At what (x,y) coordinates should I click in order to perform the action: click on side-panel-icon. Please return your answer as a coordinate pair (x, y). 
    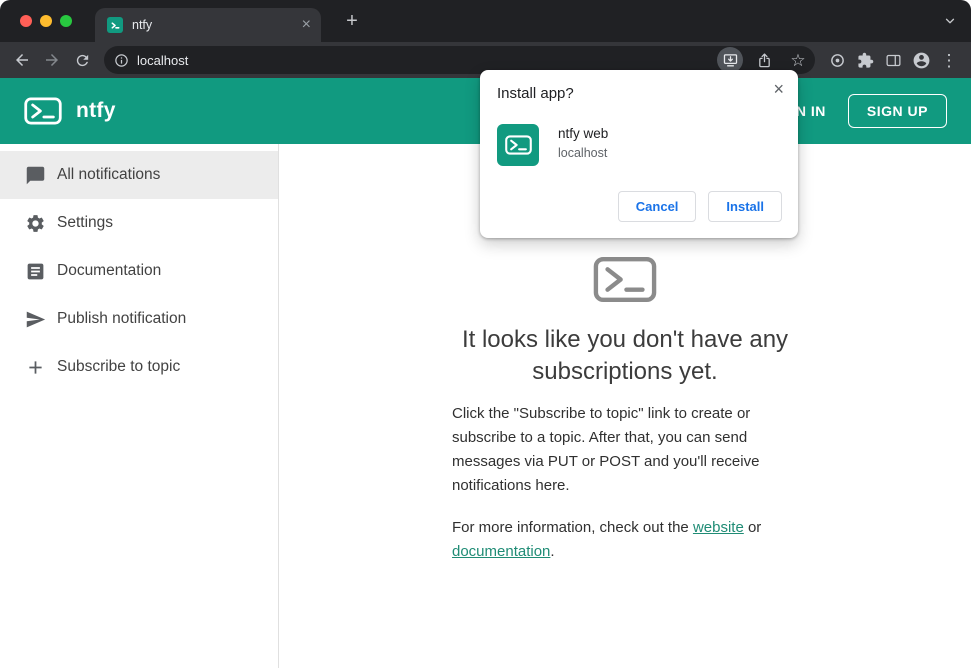
    Looking at the image, I should click on (893, 60).